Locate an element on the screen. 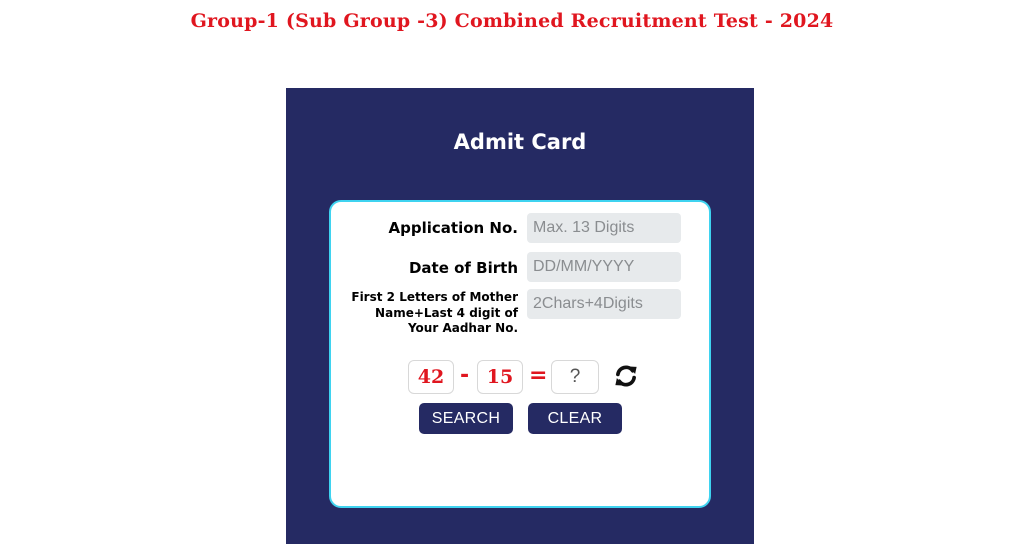  refresh-icon is located at coordinates (626, 376).